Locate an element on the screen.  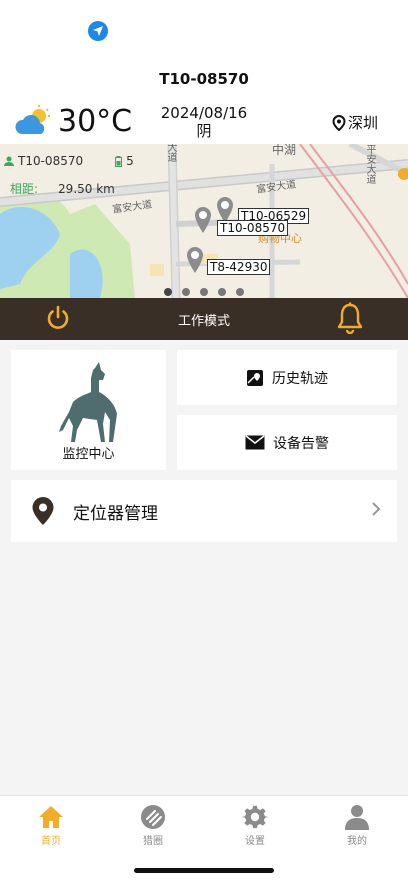
weather-text: 阴 is located at coordinates (204, 131).